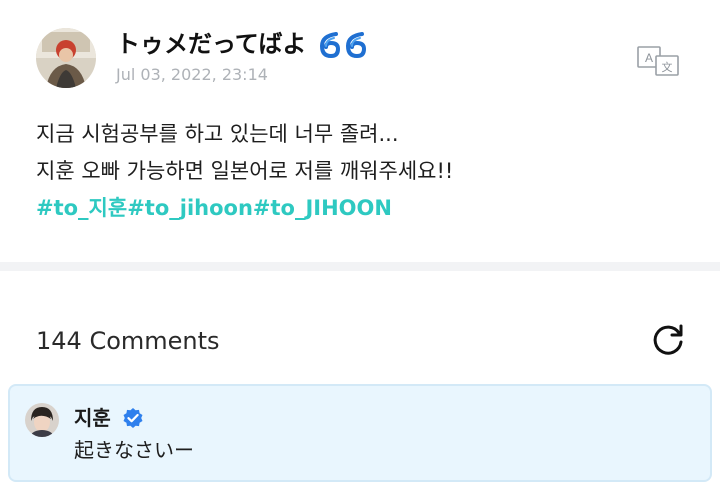  I want to click on translate-button: A 文, so click(659, 61).